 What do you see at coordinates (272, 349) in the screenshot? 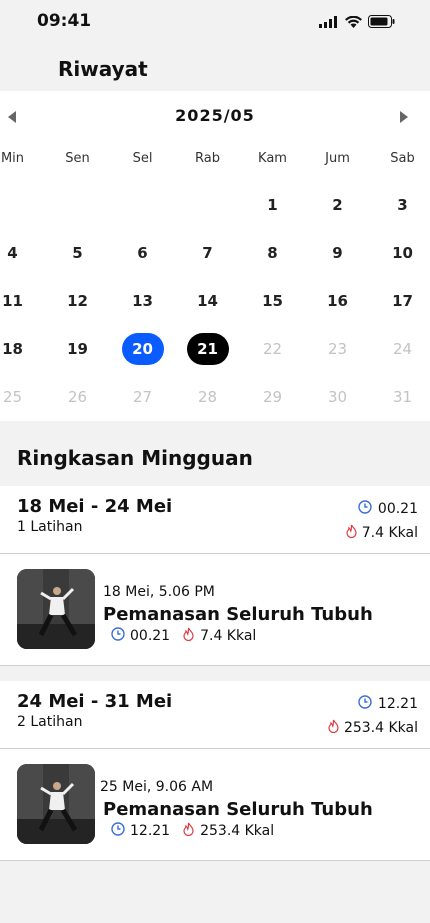
I see `day-number: 22` at bounding box center [272, 349].